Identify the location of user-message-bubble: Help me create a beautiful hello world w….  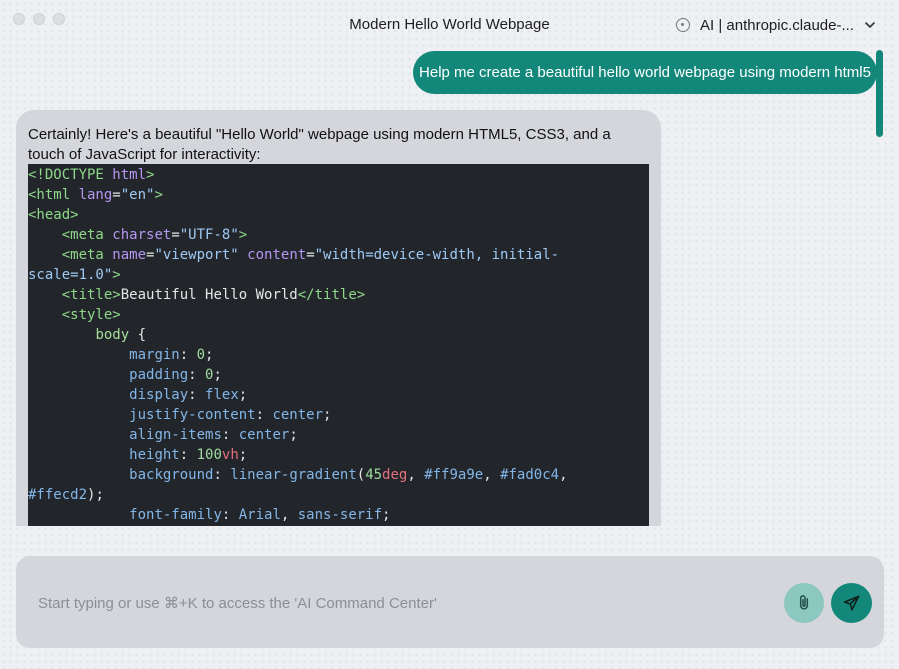
(645, 72).